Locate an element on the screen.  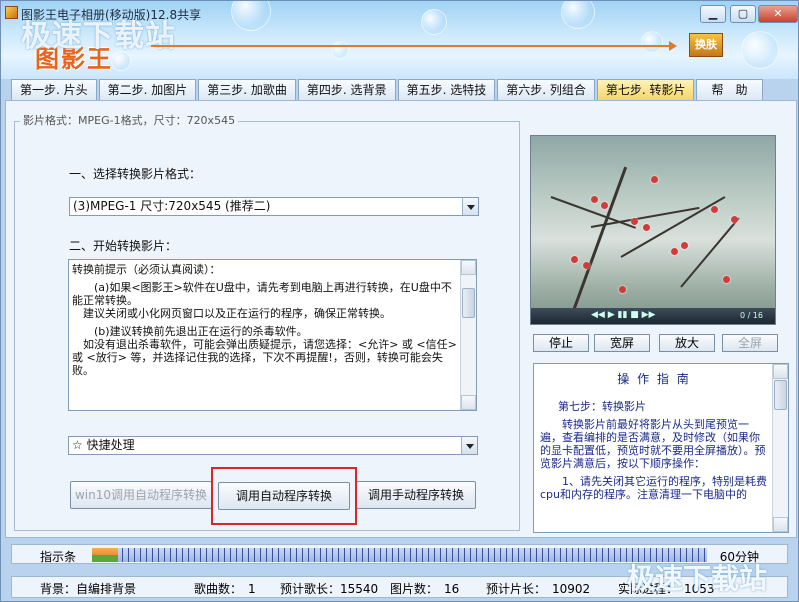
highlight-box is located at coordinates (284, 496).